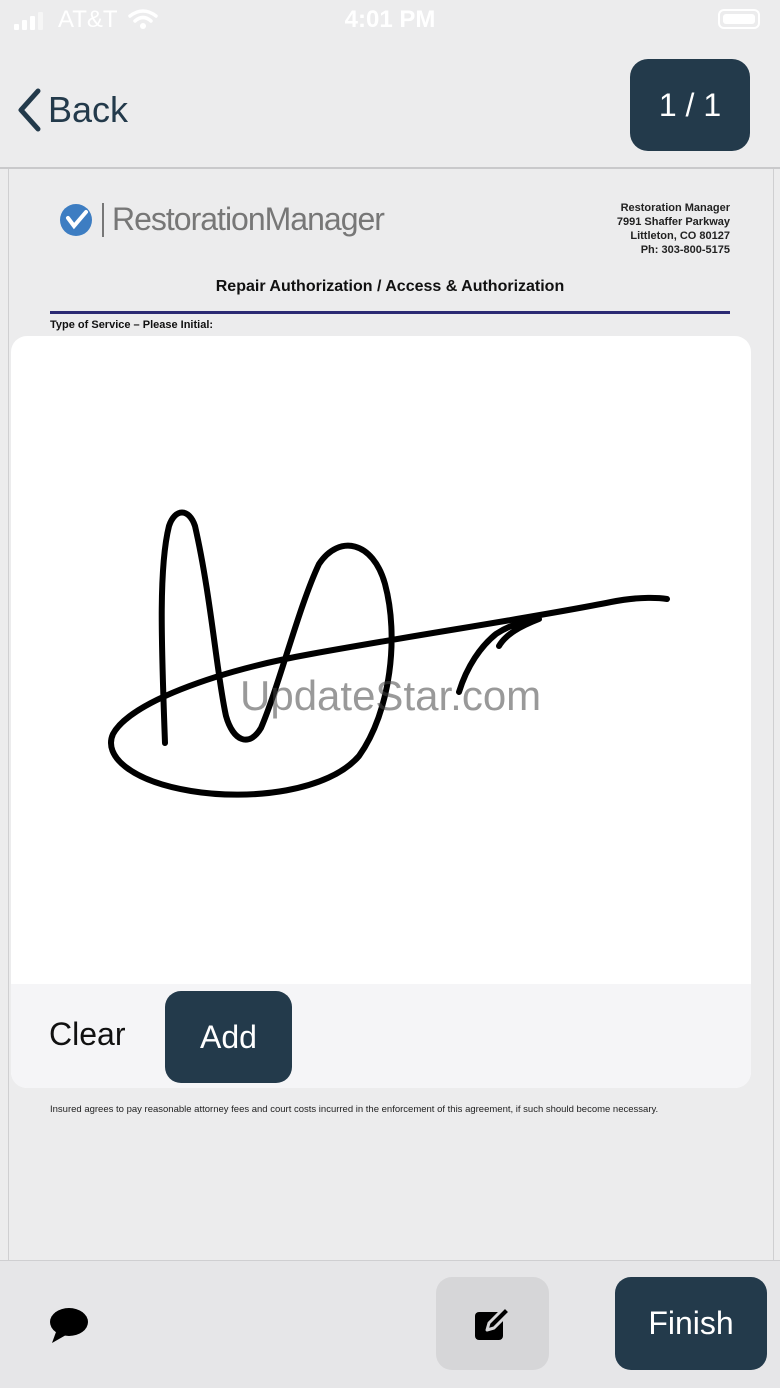  I want to click on status-bar: AT&T 4:01 PM, so click(390, 22).